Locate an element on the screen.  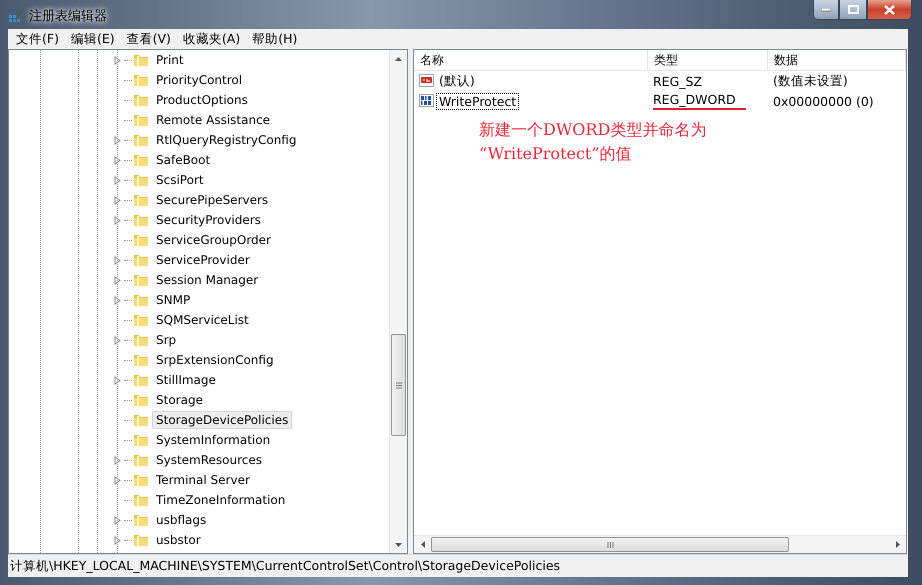
tree-item: Session Manager is located at coordinates (207, 280).